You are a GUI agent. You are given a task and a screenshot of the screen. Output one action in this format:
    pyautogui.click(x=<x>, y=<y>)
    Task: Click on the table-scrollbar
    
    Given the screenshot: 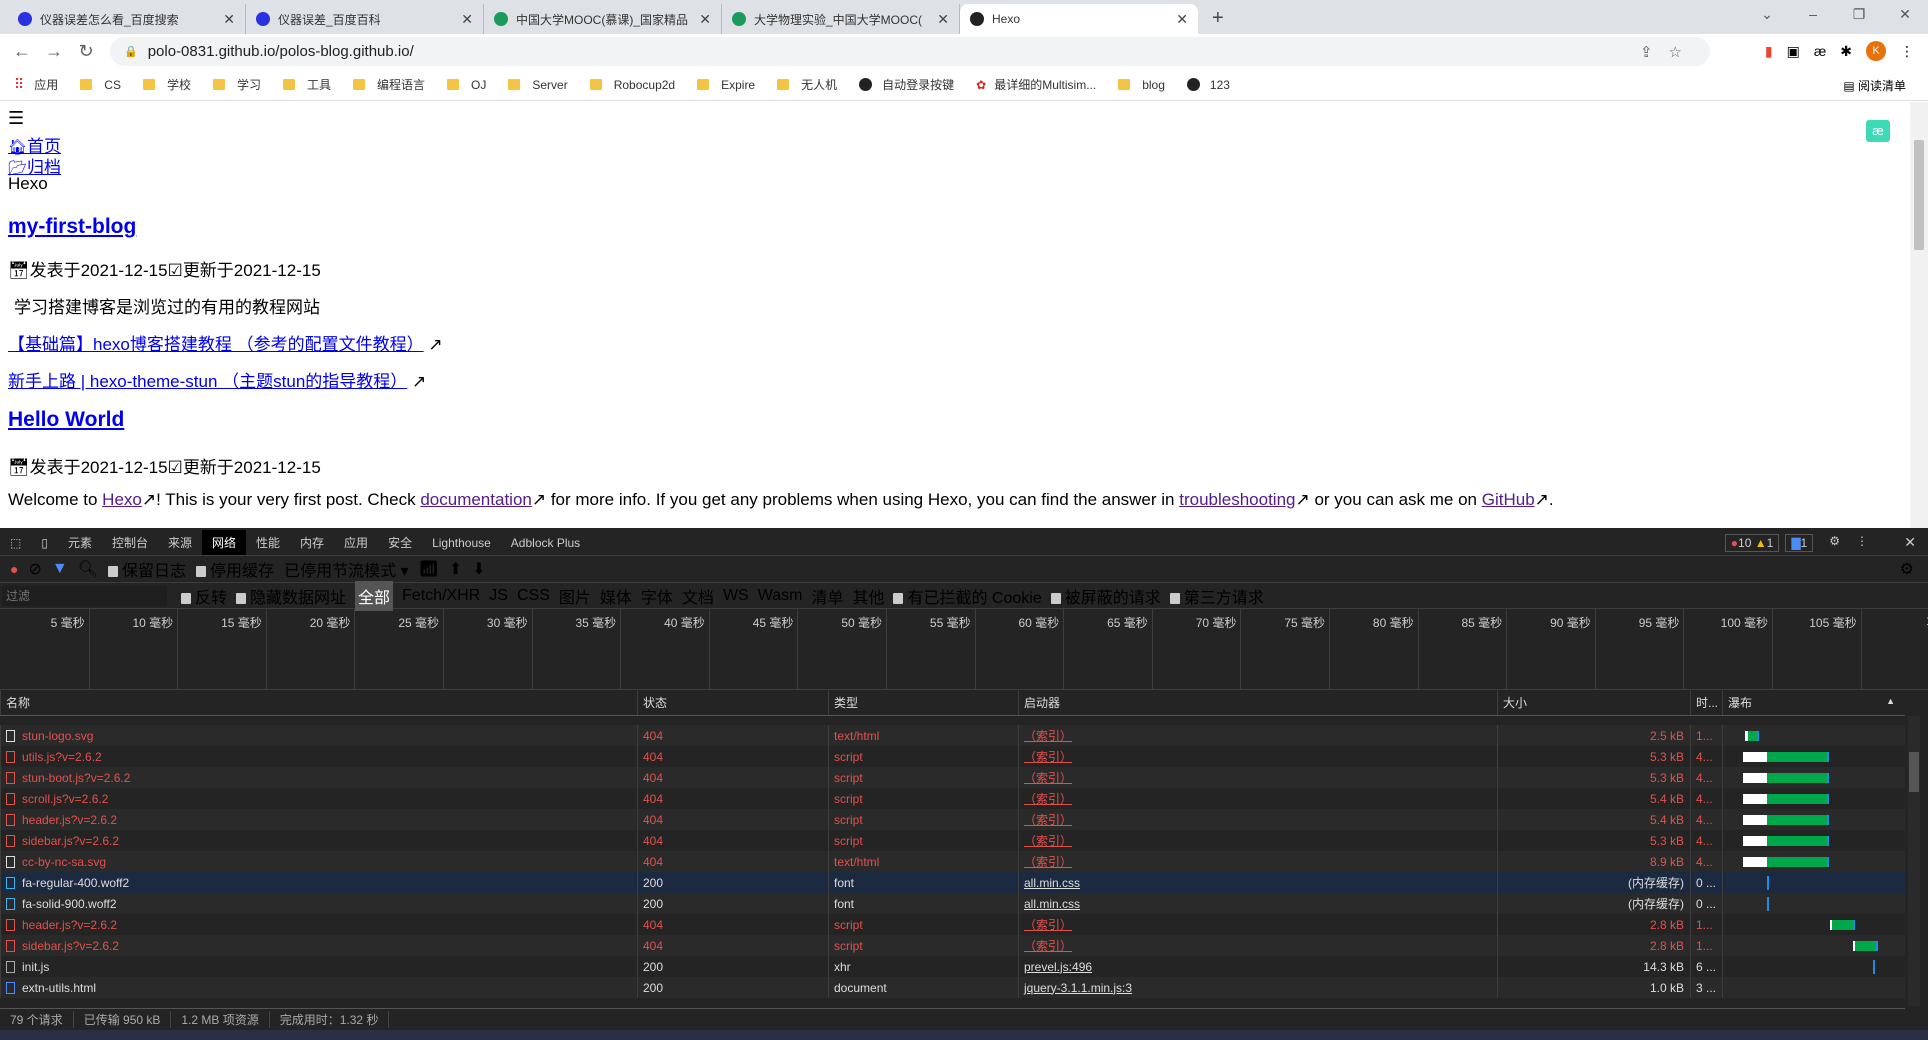 What is the action you would take?
    pyautogui.click(x=1914, y=861)
    